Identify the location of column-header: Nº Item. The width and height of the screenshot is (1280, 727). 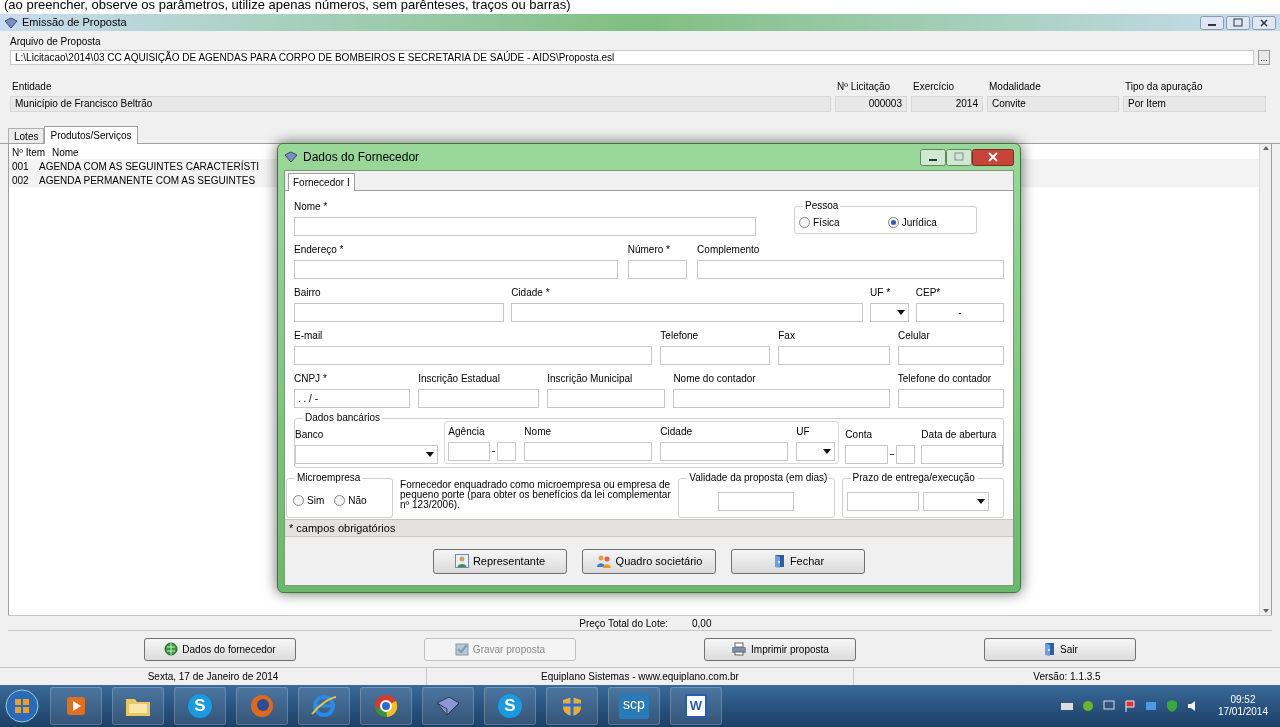
(29, 153).